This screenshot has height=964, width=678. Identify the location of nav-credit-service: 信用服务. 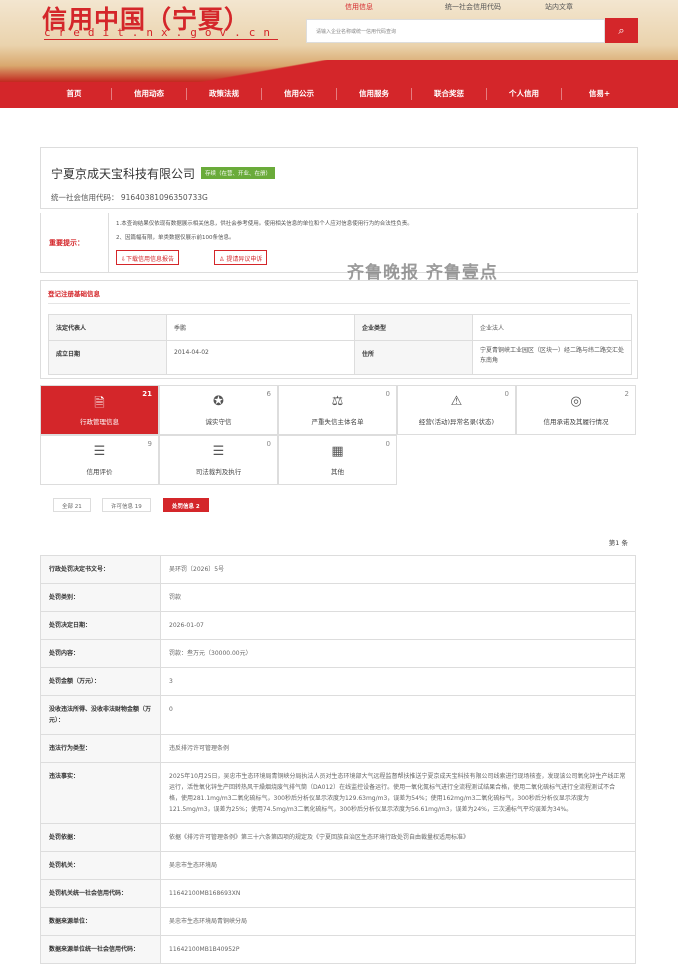
(374, 94).